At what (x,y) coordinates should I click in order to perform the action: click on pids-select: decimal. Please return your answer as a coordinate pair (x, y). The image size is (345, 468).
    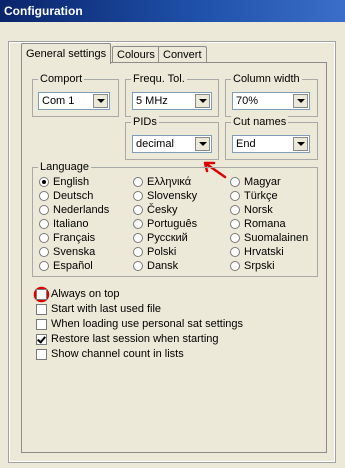
    Looking at the image, I should click on (172, 144).